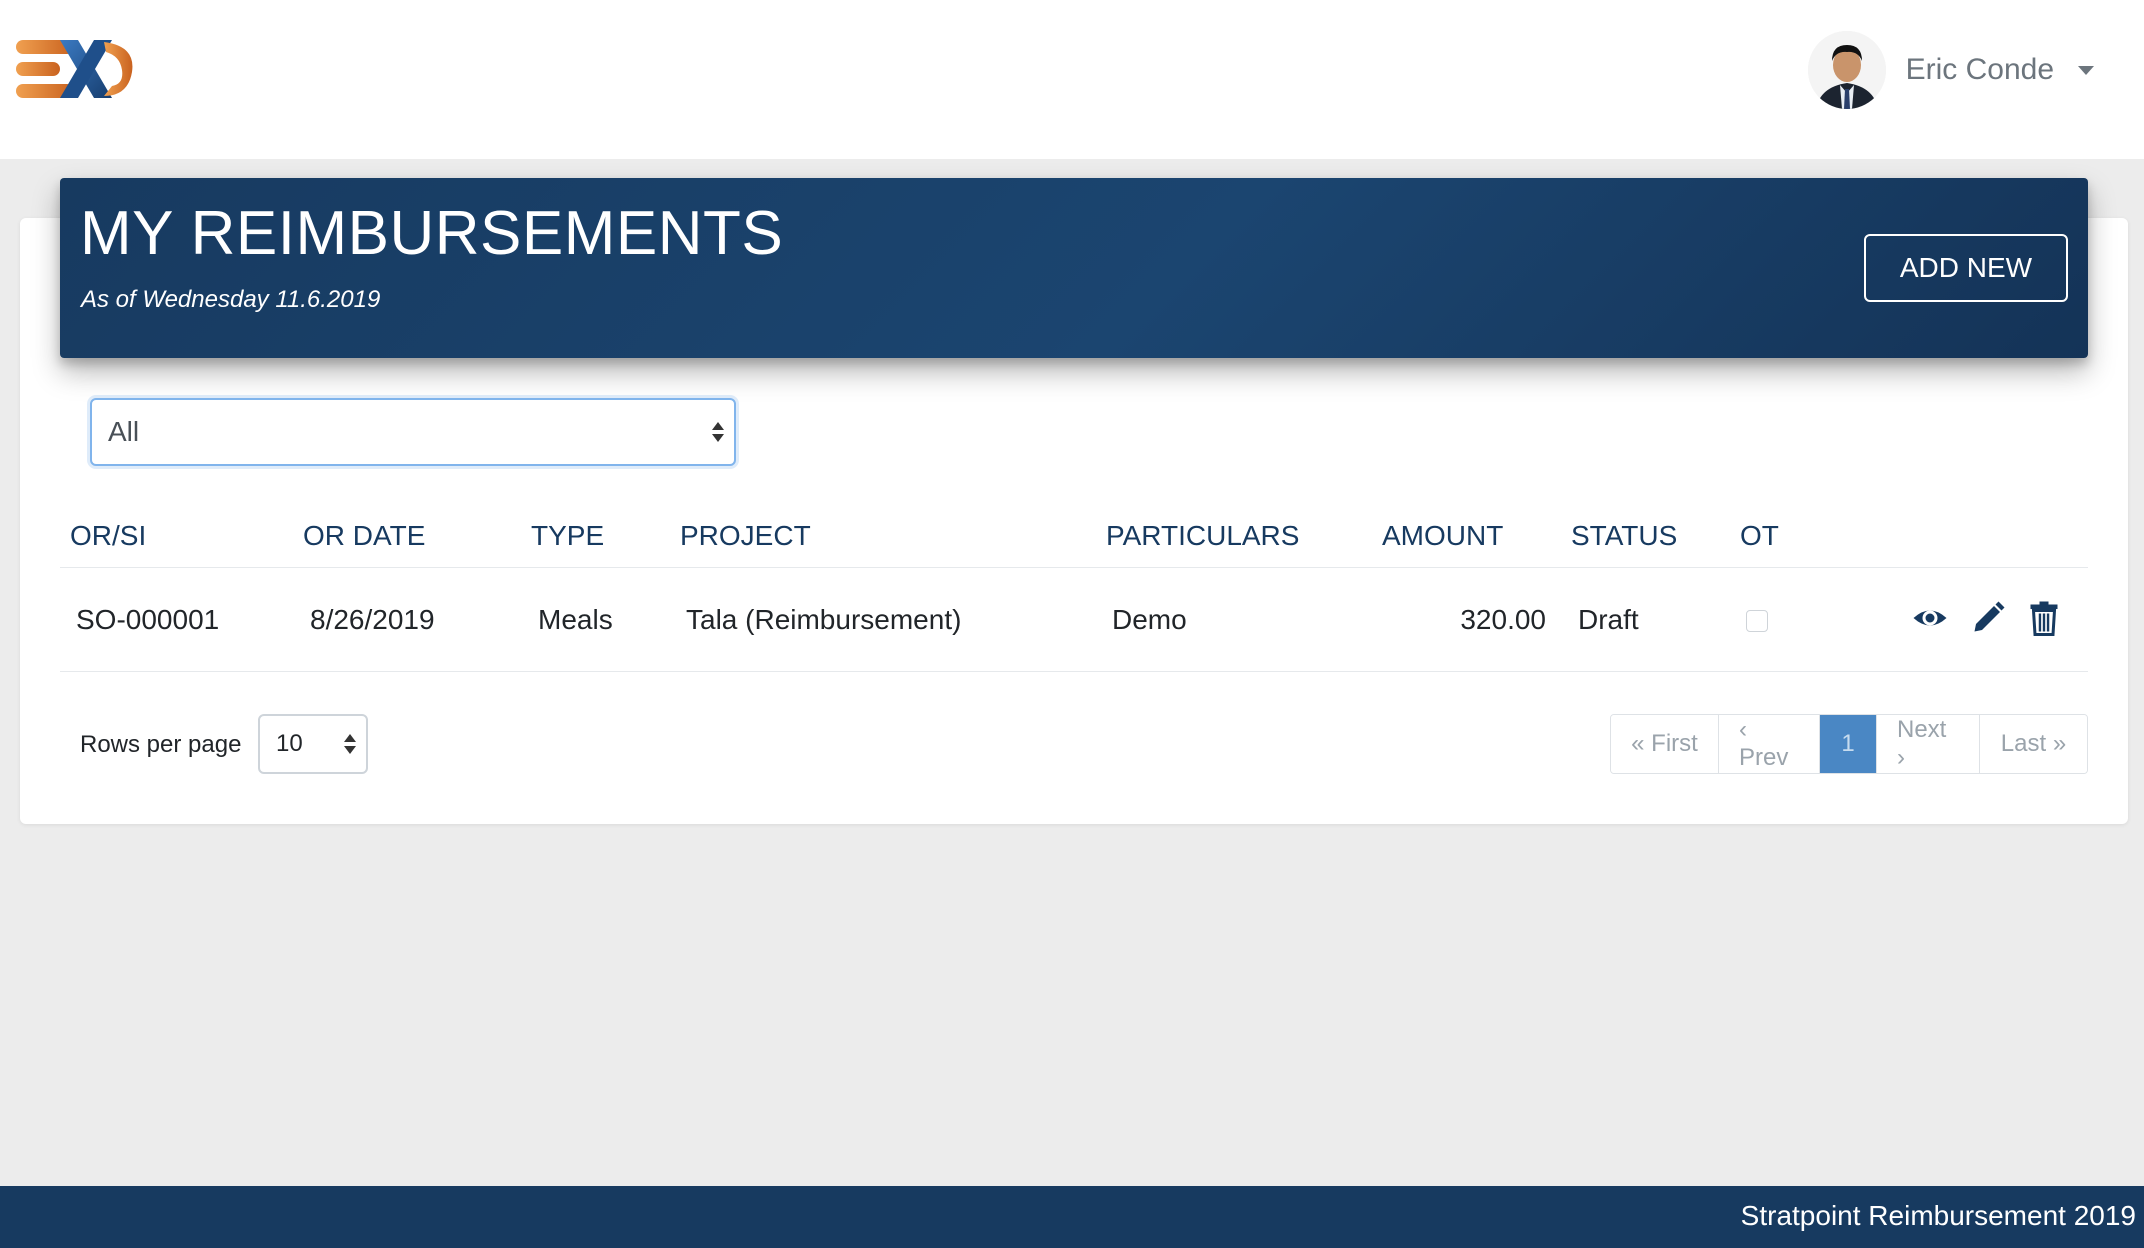  What do you see at coordinates (575, 619) in the screenshot?
I see `cell-type: Meals` at bounding box center [575, 619].